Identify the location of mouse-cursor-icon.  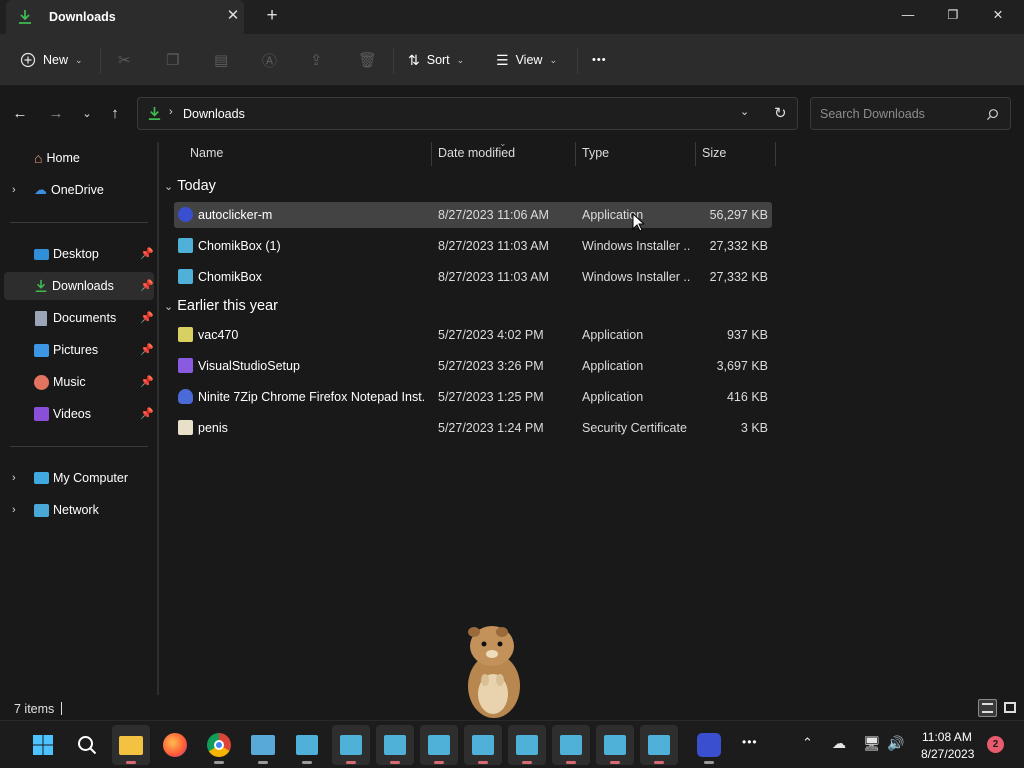
(638, 222).